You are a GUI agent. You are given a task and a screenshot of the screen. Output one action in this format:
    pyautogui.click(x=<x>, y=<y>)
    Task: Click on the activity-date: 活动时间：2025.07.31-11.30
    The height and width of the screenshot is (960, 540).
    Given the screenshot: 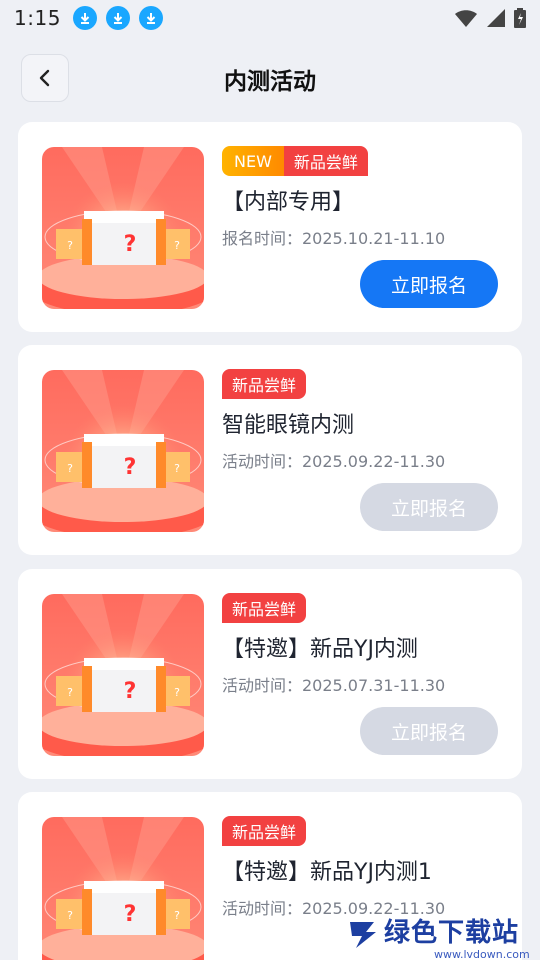 What is the action you would take?
    pyautogui.click(x=334, y=685)
    